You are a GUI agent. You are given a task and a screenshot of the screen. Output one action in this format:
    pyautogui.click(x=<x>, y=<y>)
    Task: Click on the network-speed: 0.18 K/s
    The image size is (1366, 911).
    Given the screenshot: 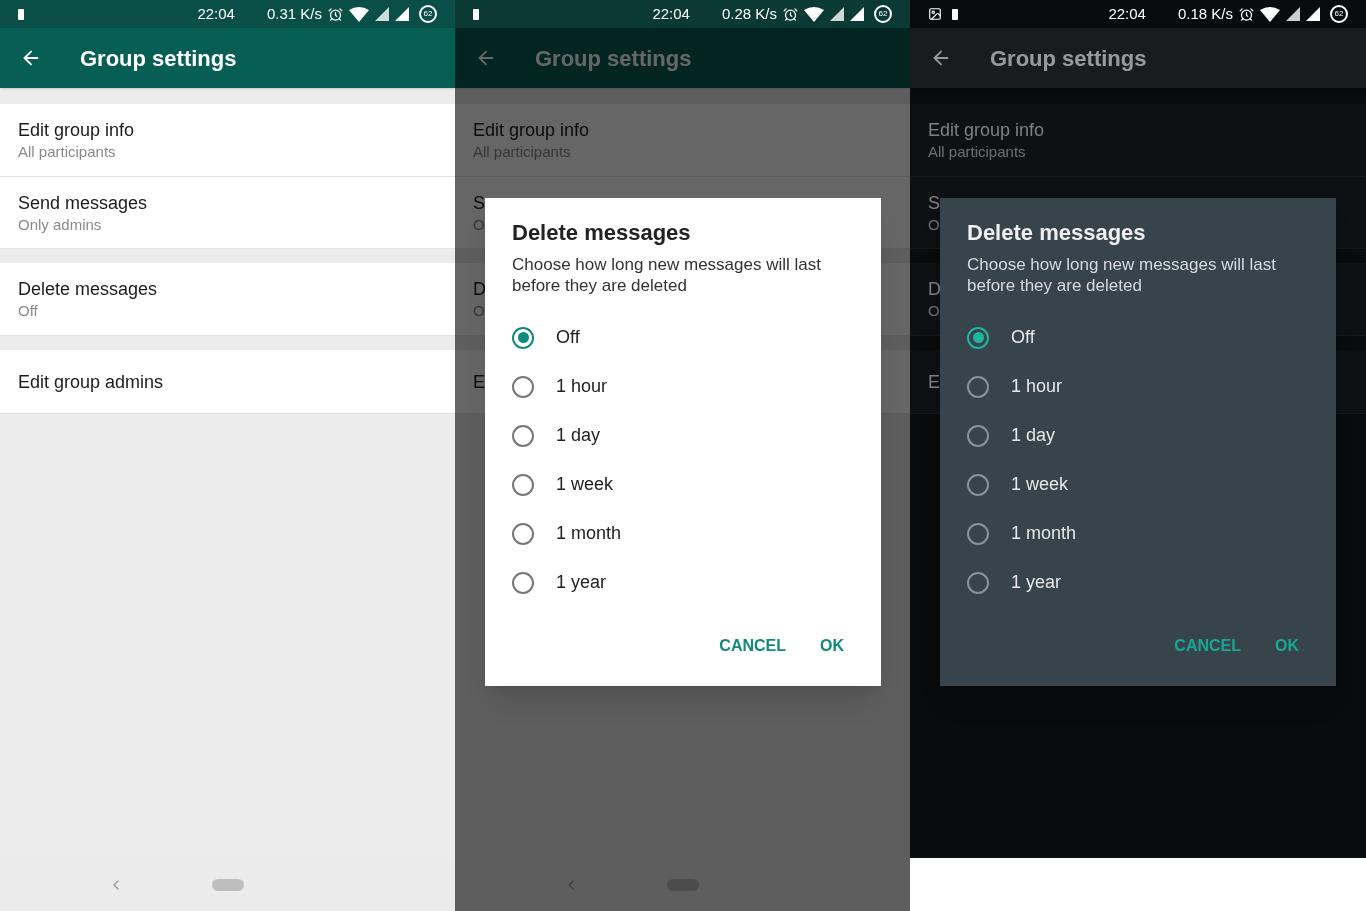 What is the action you would take?
    pyautogui.click(x=1205, y=13)
    